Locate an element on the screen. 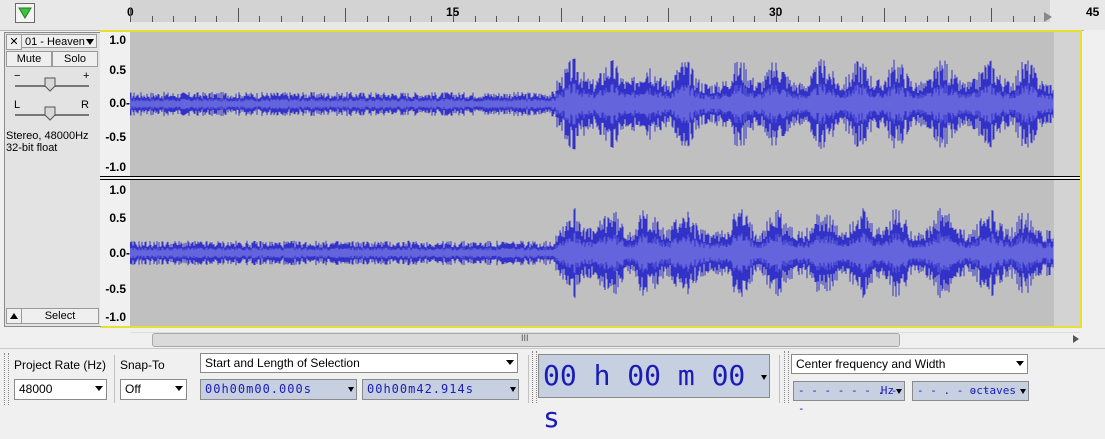 The image size is (1105, 439). scroll-right-icon is located at coordinates (1076, 339).